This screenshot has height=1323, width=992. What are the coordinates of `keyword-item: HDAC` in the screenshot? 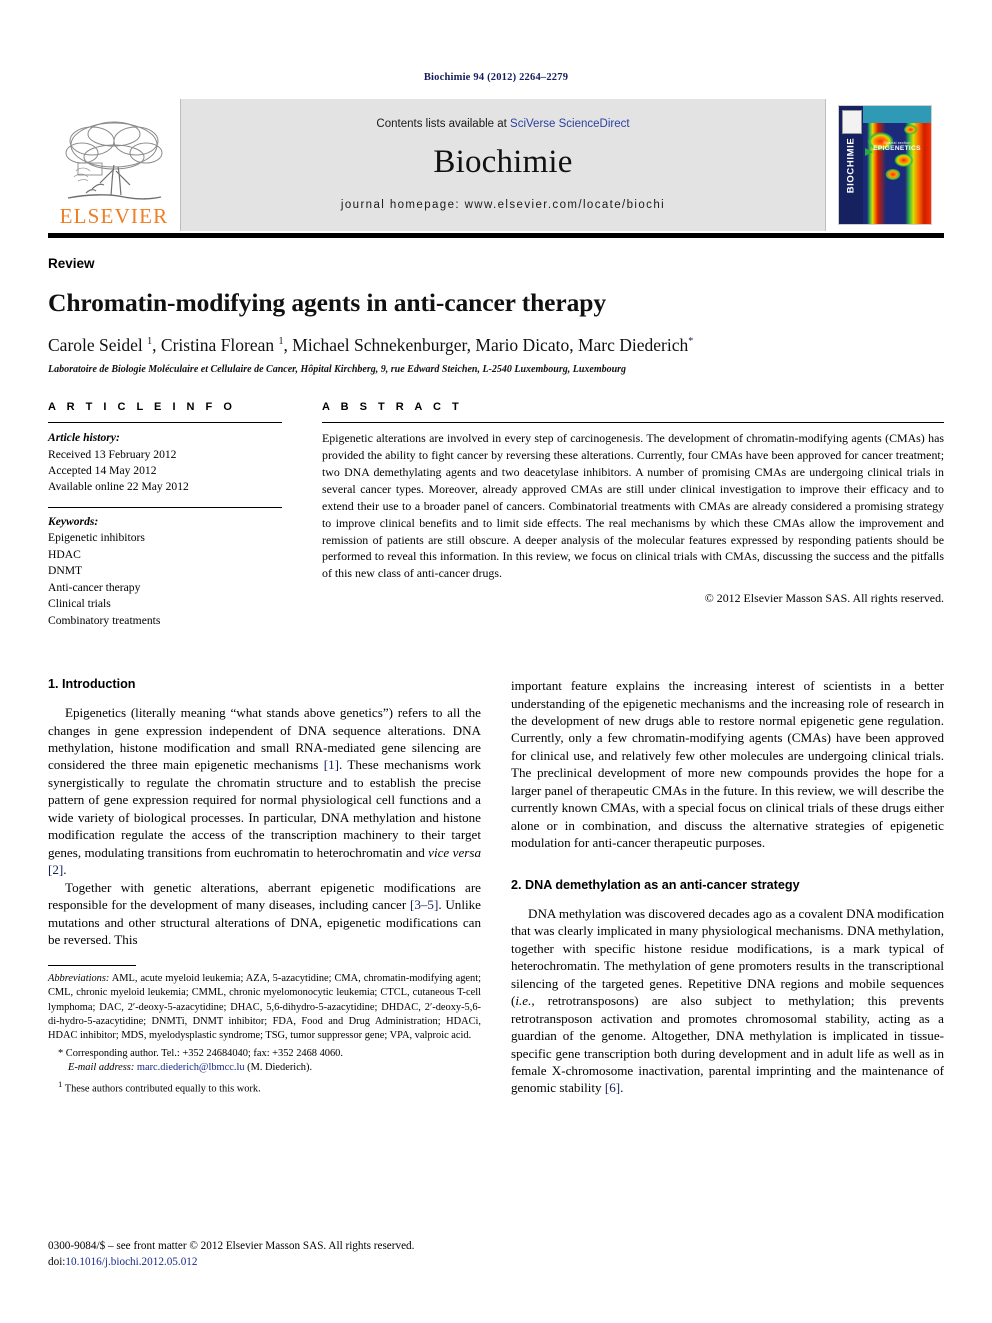 It's located at (64, 554).